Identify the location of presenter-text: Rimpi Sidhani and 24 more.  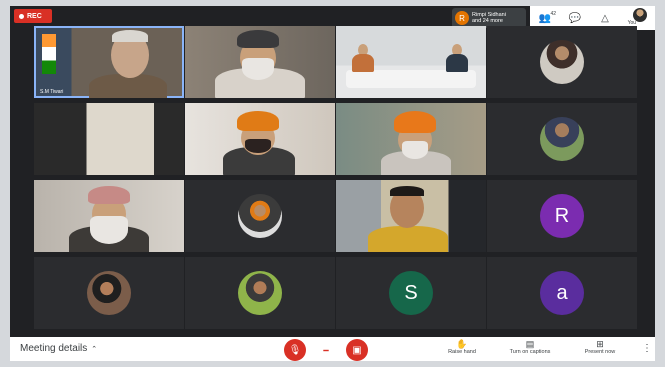
(489, 18).